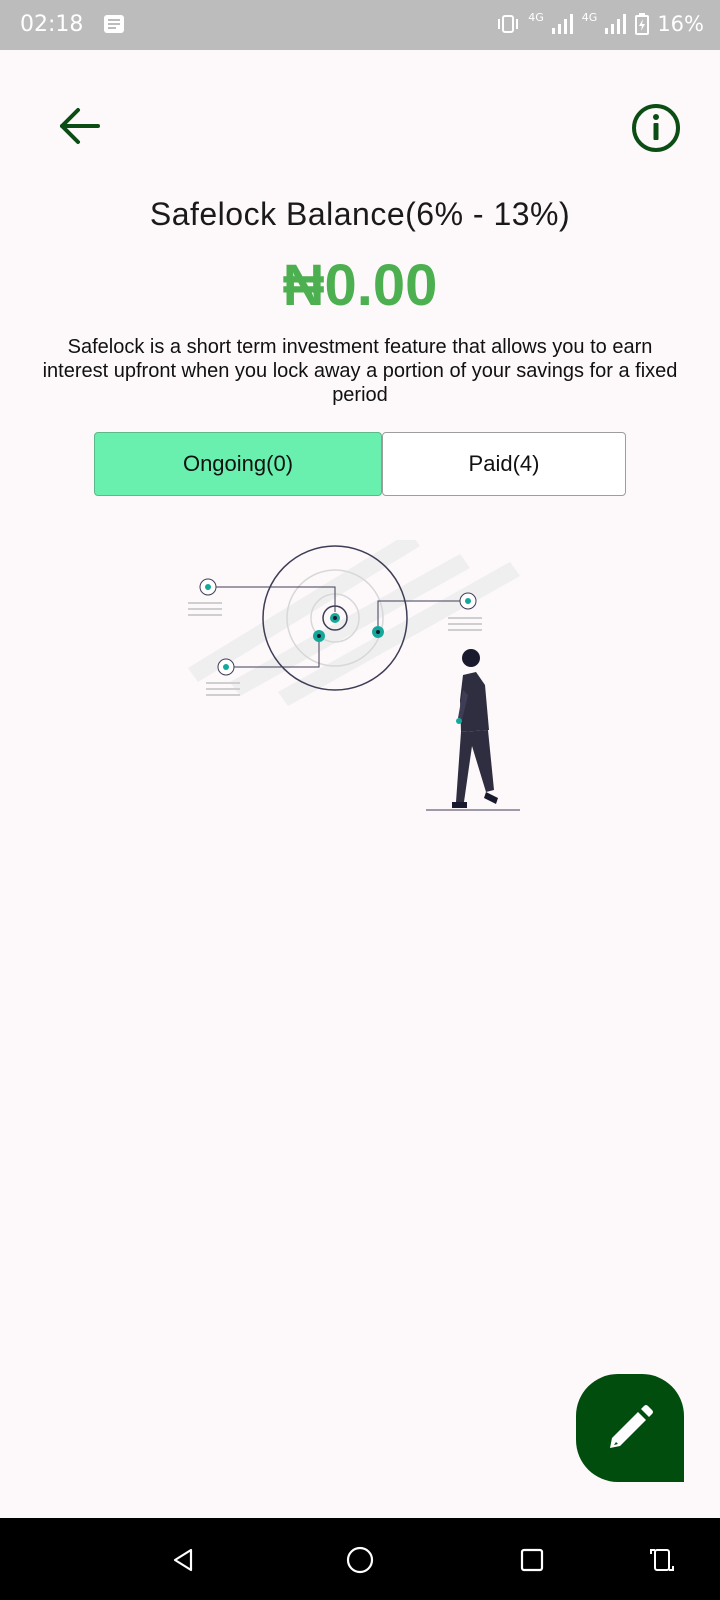 The height and width of the screenshot is (1600, 720). I want to click on status-indicators: 4G 4G 16%, so click(600, 23).